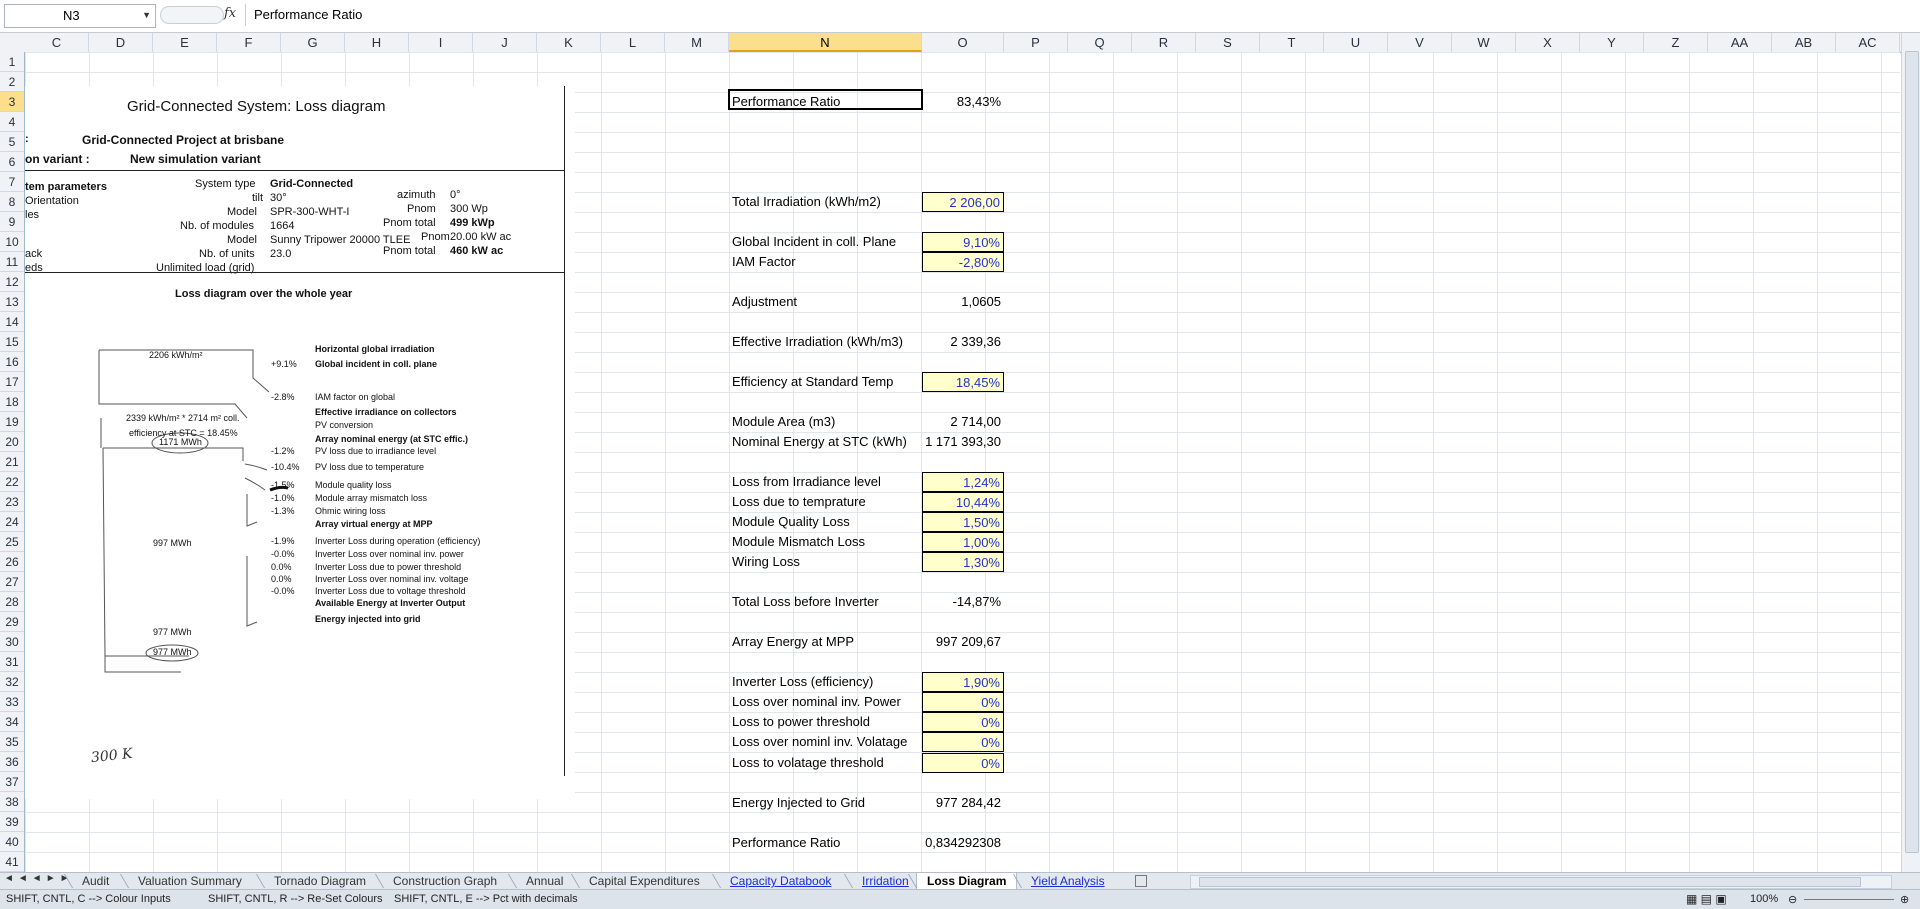  What do you see at coordinates (12, 102) in the screenshot?
I see `row-header-3: 3` at bounding box center [12, 102].